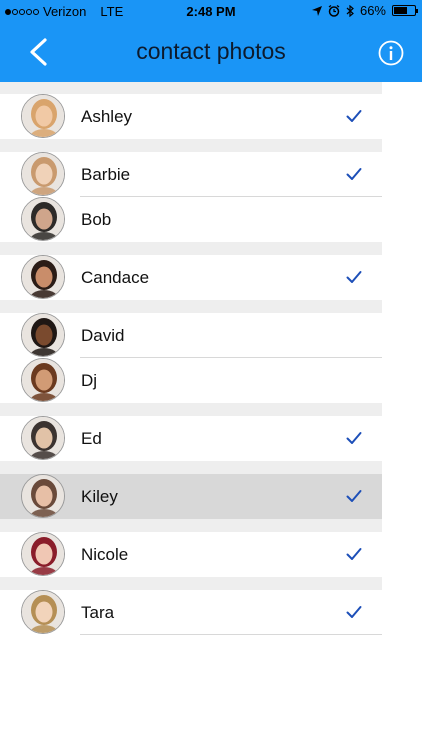 The height and width of the screenshot is (750, 422). I want to click on page-title: contact photos, so click(211, 51).